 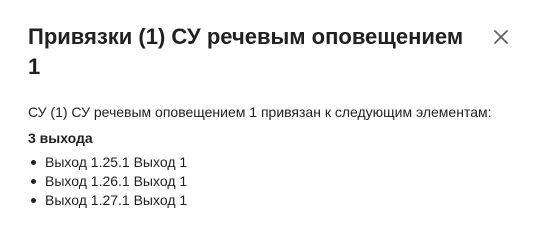 I want to click on list-item-label: Выход 1.25.1 Выход 1, so click(x=116, y=162).